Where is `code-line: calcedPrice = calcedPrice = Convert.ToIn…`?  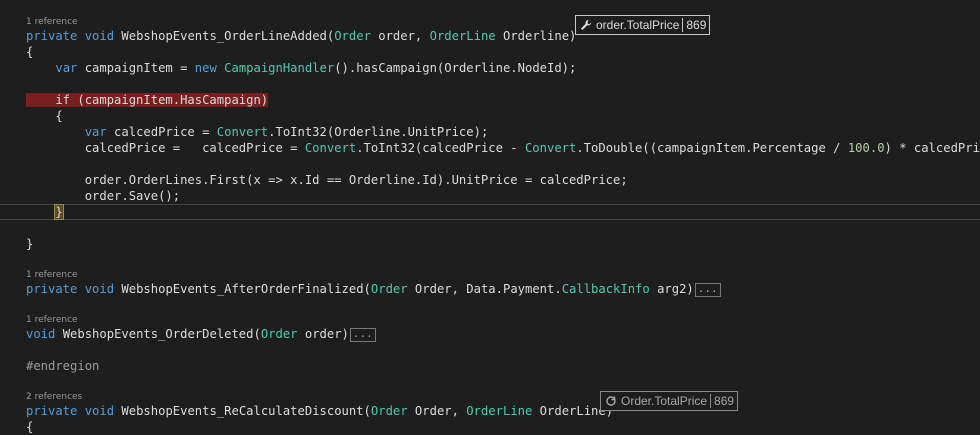 code-line: calcedPrice = calcedPrice = Convert.ToIn… is located at coordinates (503, 148).